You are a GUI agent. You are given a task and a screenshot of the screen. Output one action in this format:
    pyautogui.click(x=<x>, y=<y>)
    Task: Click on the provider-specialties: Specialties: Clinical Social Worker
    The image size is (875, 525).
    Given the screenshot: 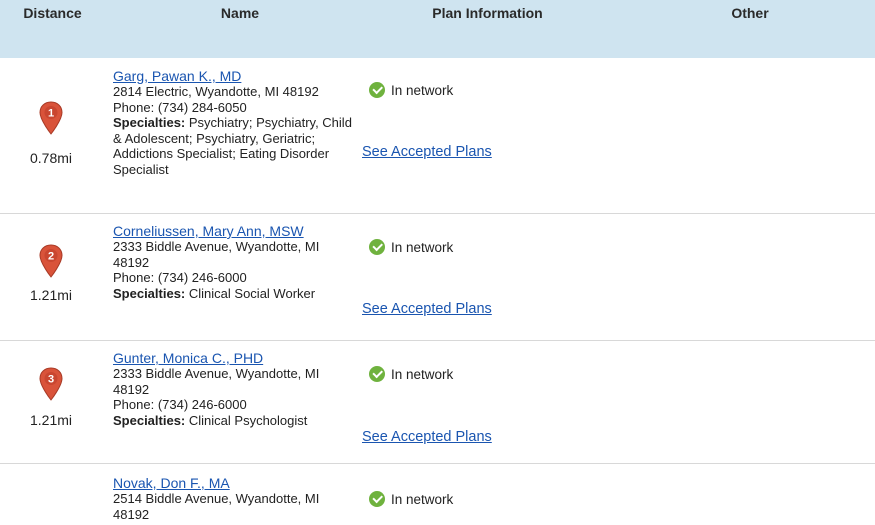 What is the action you would take?
    pyautogui.click(x=235, y=294)
    